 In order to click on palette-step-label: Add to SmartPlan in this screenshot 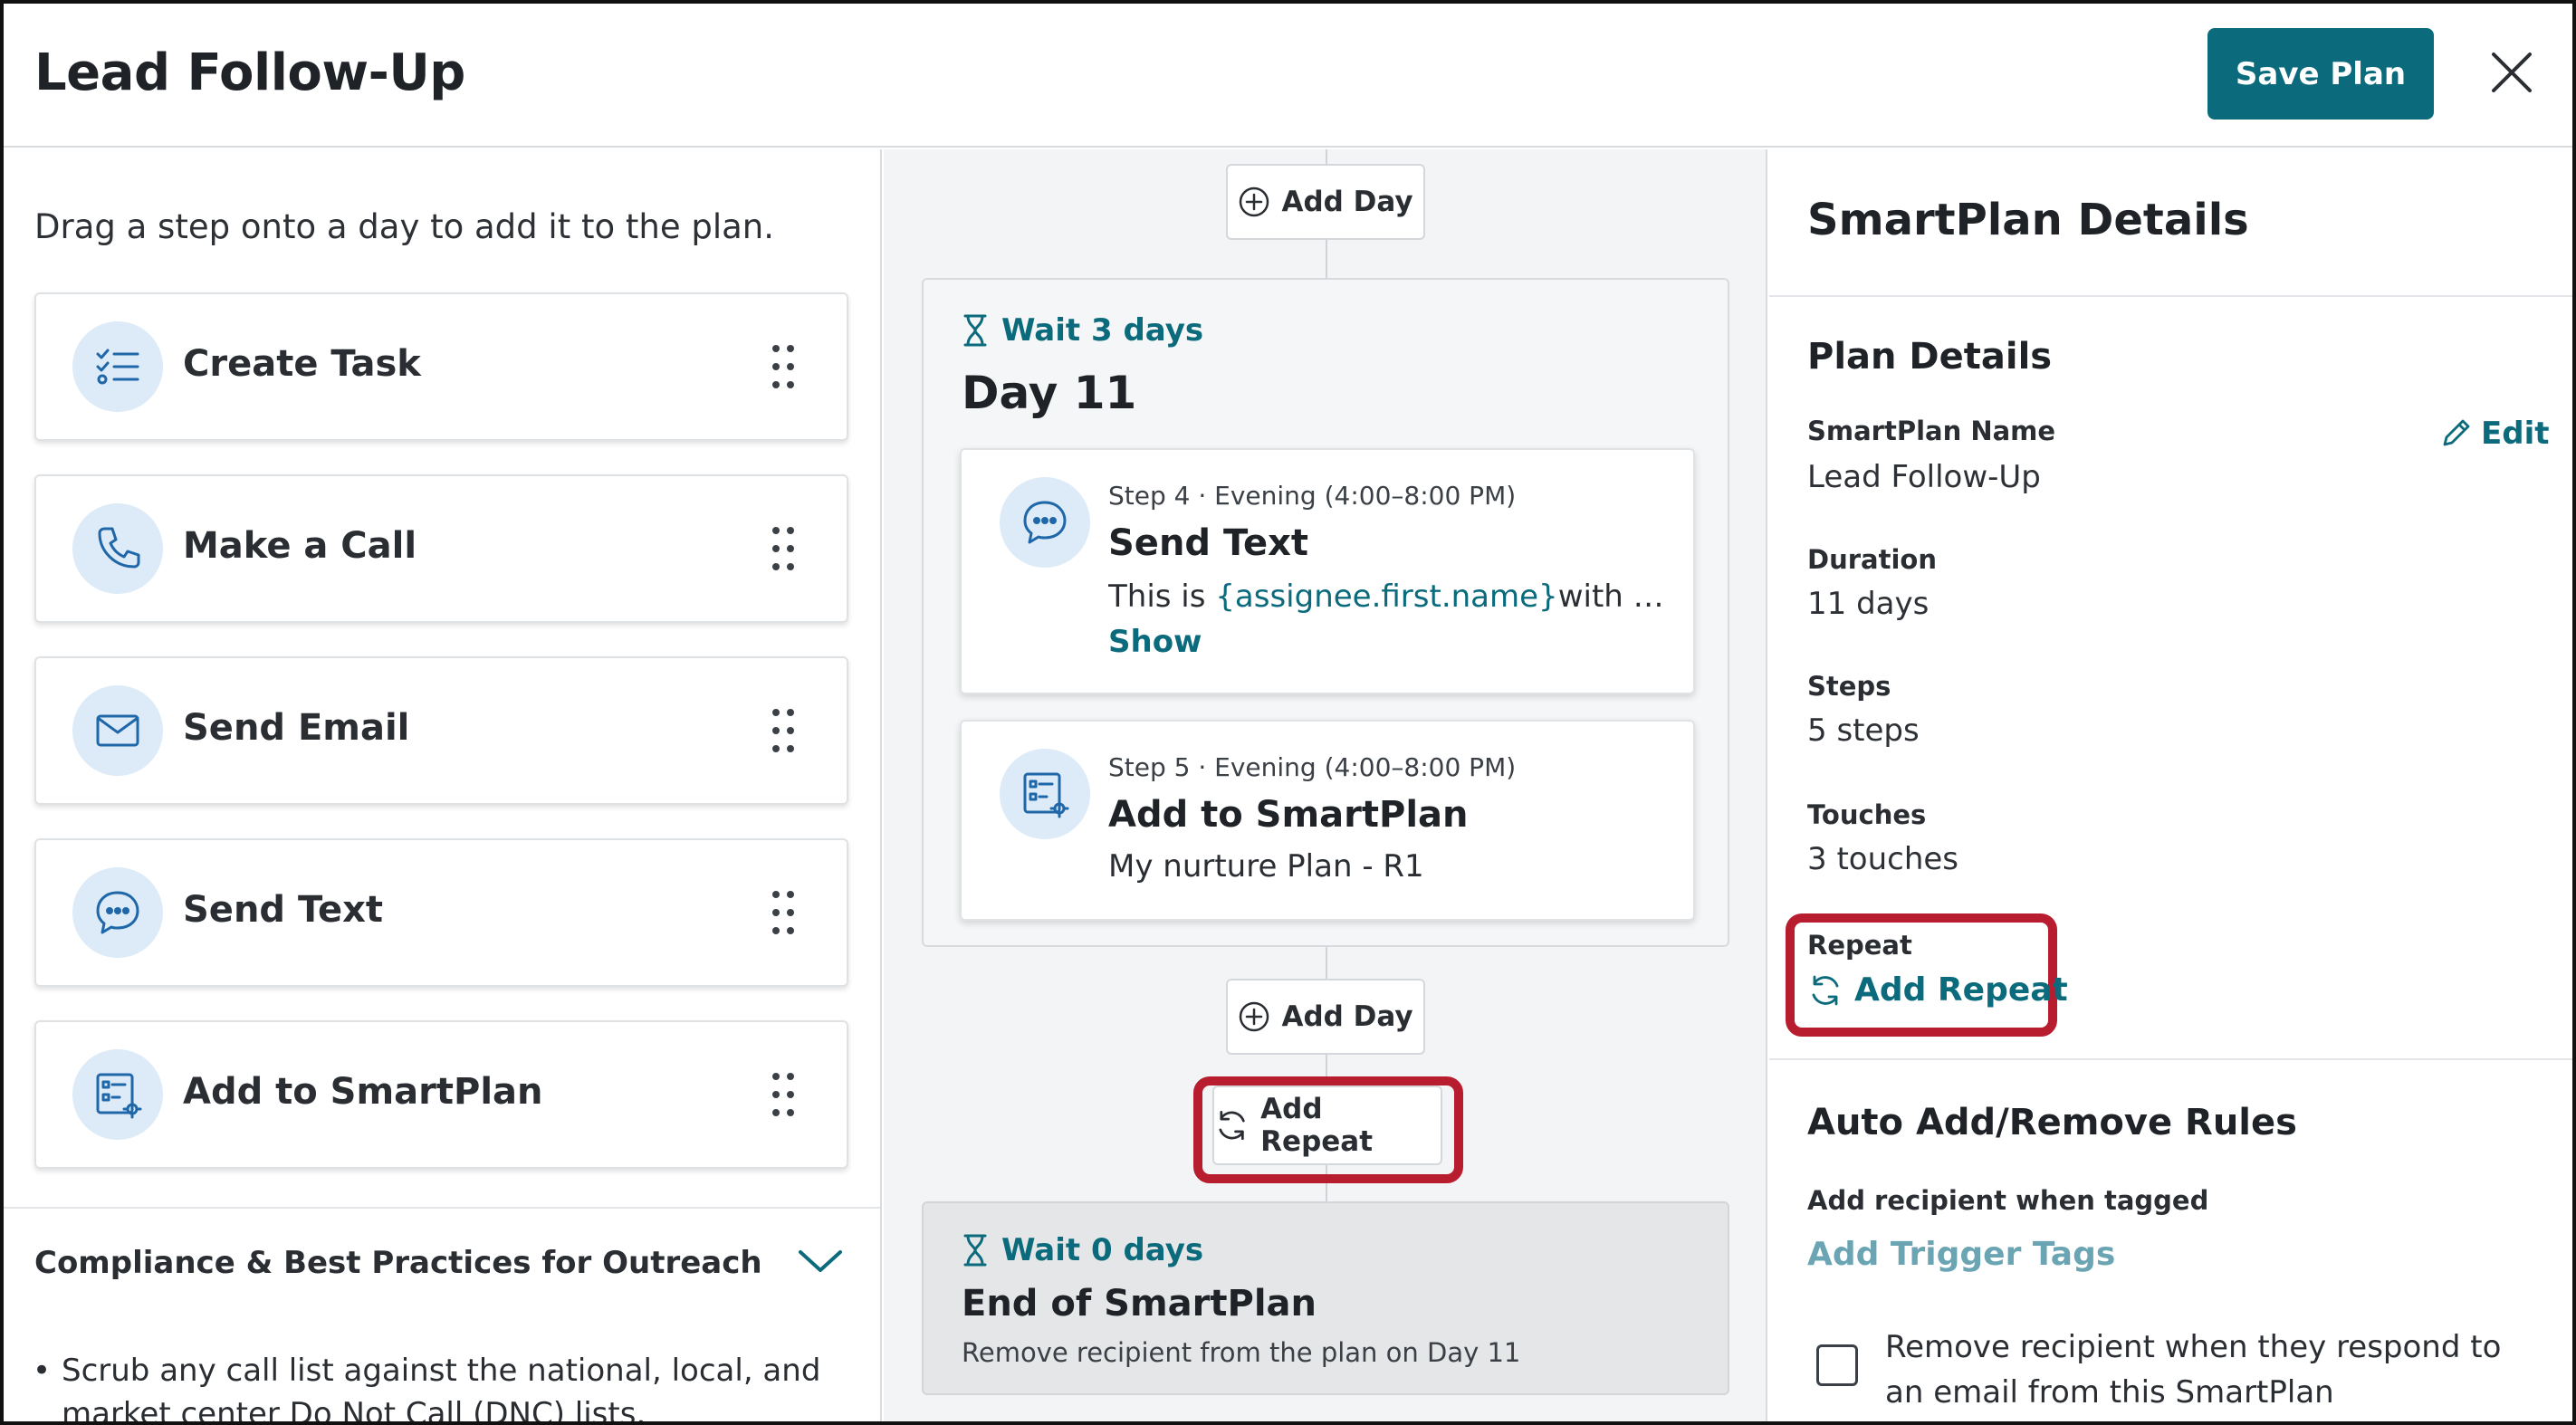, I will do `click(363, 1092)`.